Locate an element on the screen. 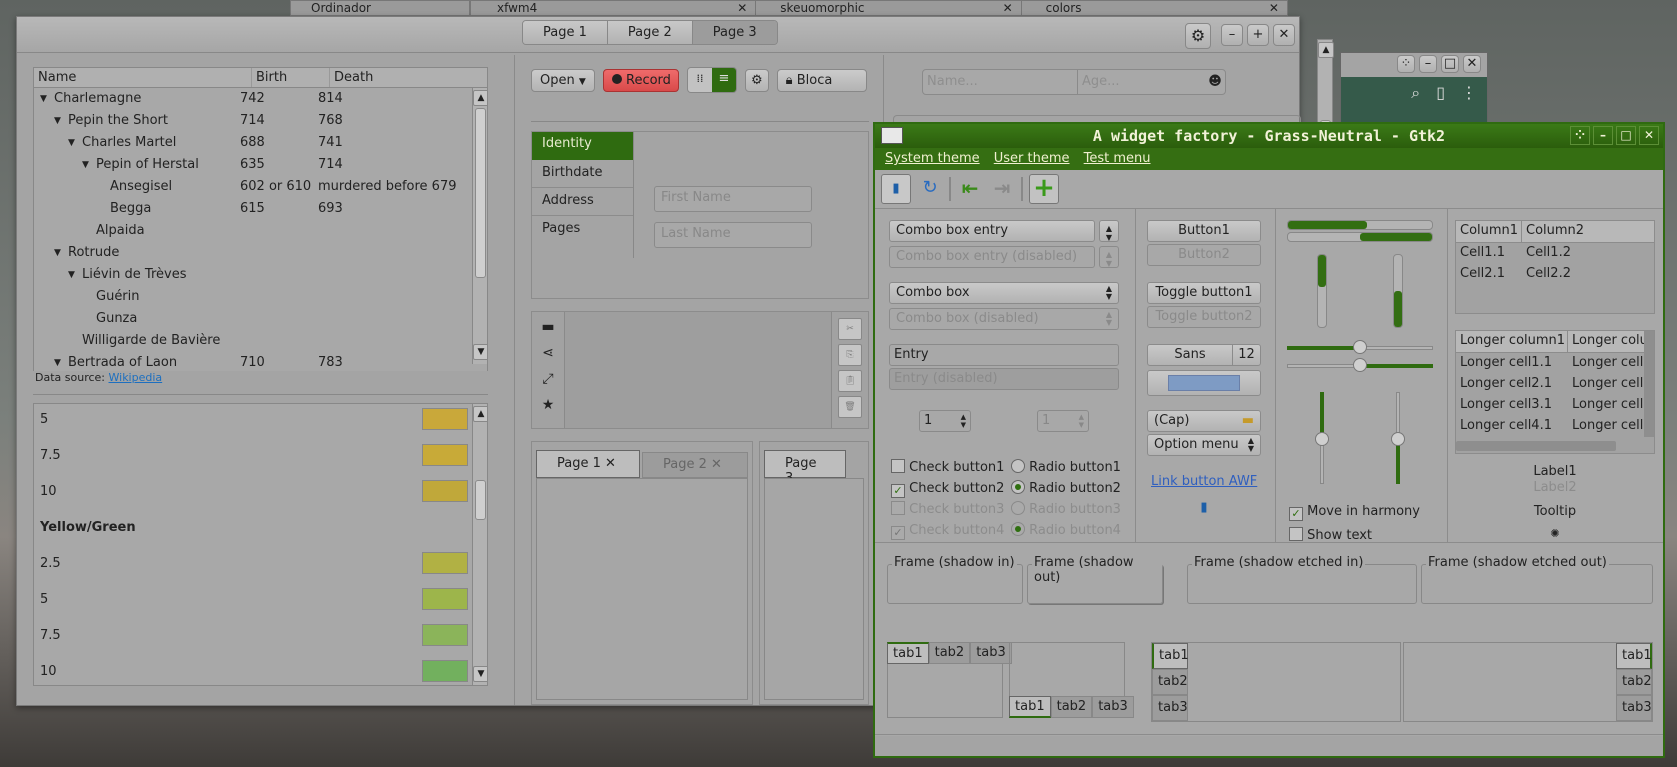 The image size is (1677, 767). file-chooser-button: (Cap) ▬ is located at coordinates (1204, 421).